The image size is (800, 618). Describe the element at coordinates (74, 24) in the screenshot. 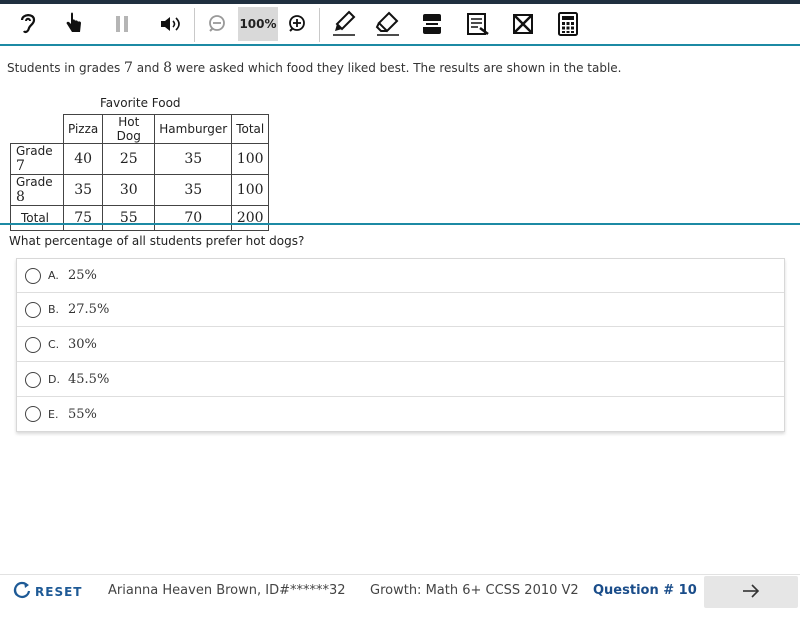

I see `hand-pointer-icon` at that location.